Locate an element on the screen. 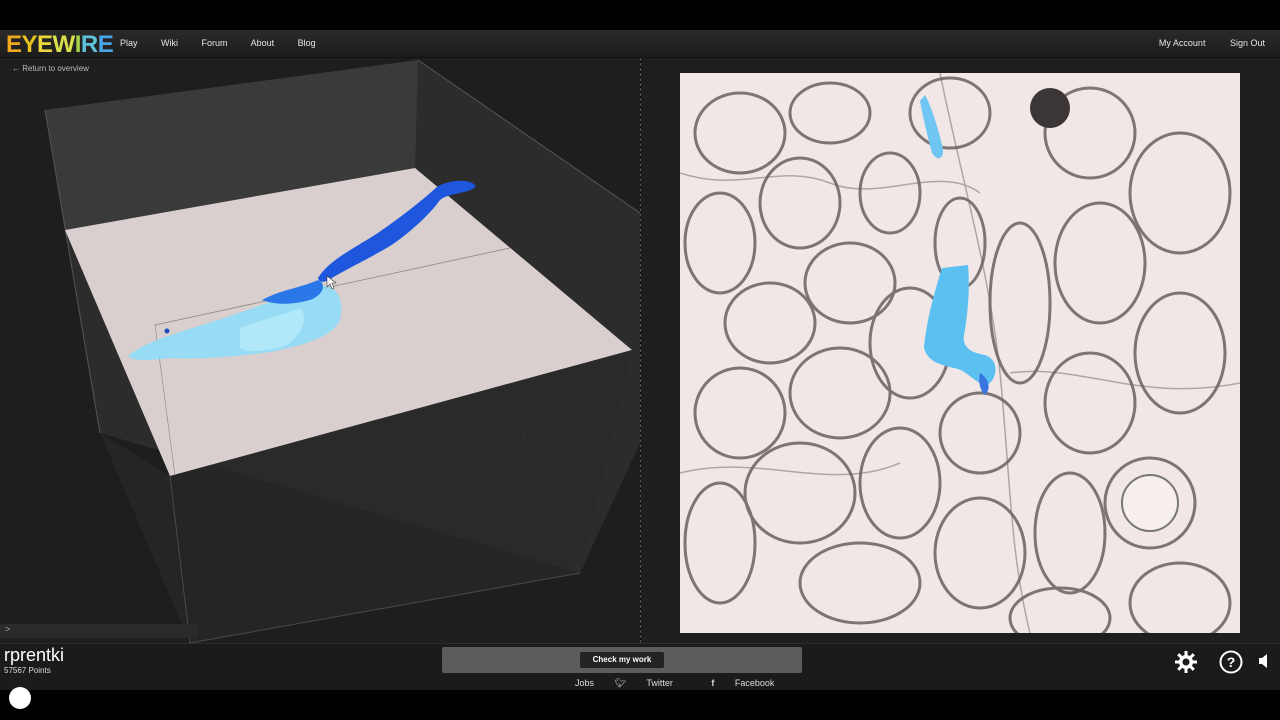 This screenshot has height=720, width=1280. sound-button is located at coordinates (1264, 663).